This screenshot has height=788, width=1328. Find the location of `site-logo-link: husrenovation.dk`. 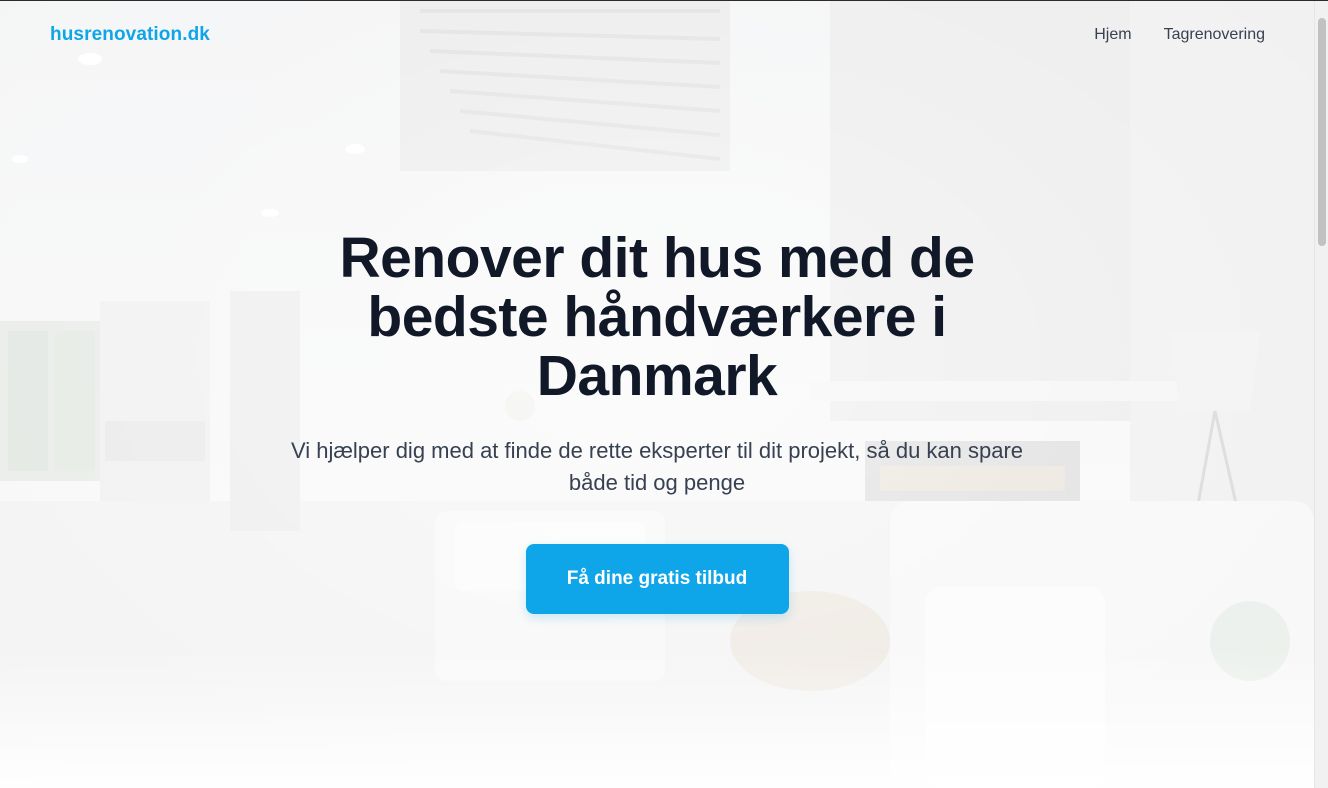

site-logo-link: husrenovation.dk is located at coordinates (130, 35).